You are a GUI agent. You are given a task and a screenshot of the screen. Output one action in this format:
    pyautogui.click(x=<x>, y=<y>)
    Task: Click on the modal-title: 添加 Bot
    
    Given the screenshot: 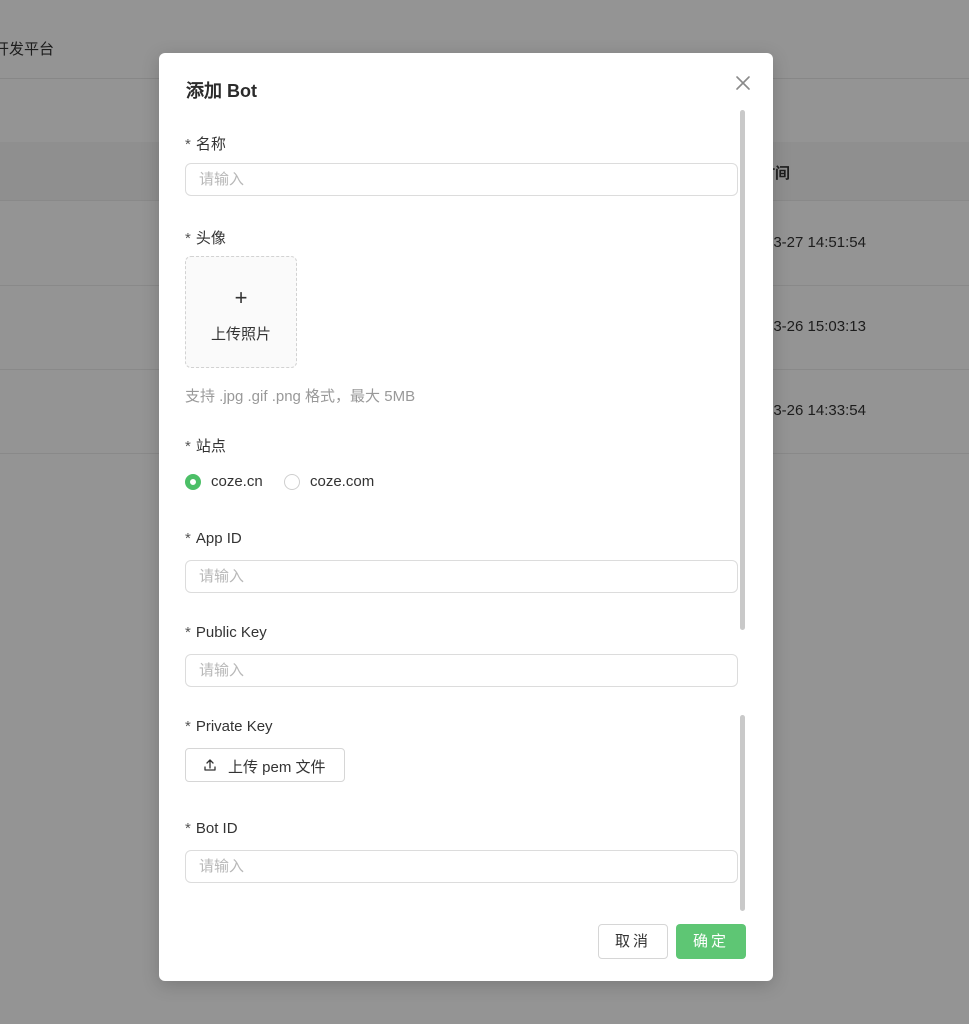 What is the action you would take?
    pyautogui.click(x=221, y=91)
    